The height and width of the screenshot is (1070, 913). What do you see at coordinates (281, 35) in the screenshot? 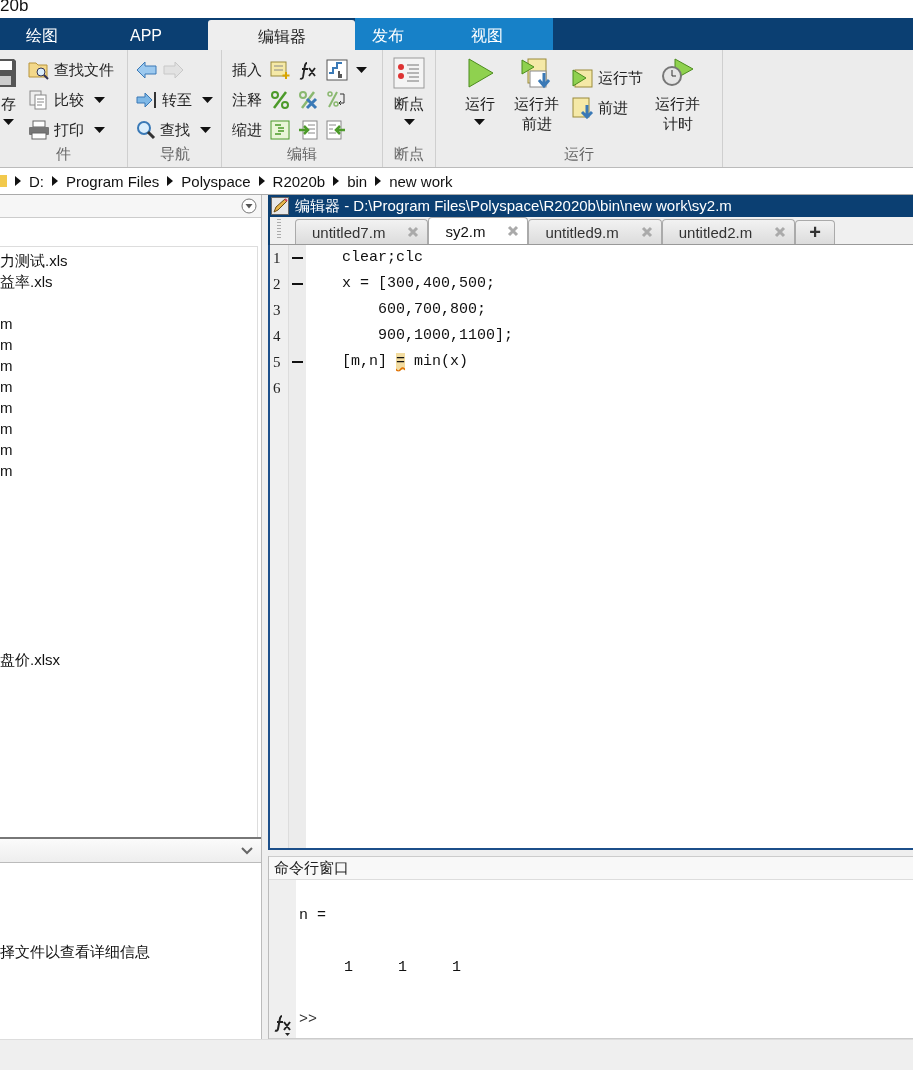
I see `ribbon-tab: 编辑器` at bounding box center [281, 35].